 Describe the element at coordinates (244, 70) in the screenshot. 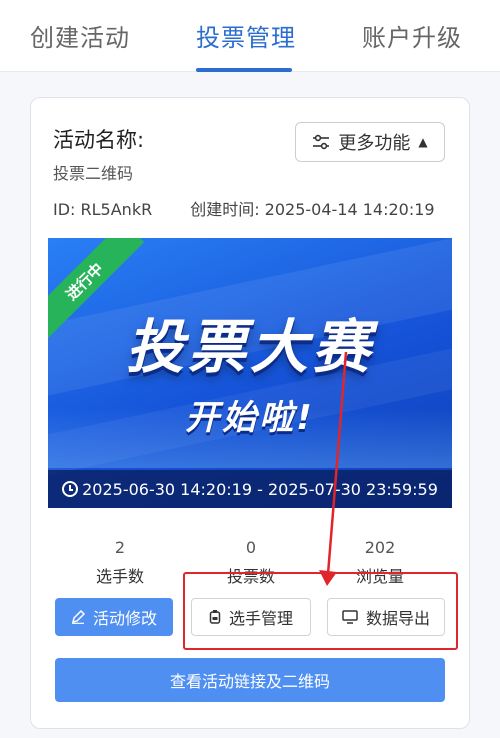

I see `active-tab-indicator` at that location.